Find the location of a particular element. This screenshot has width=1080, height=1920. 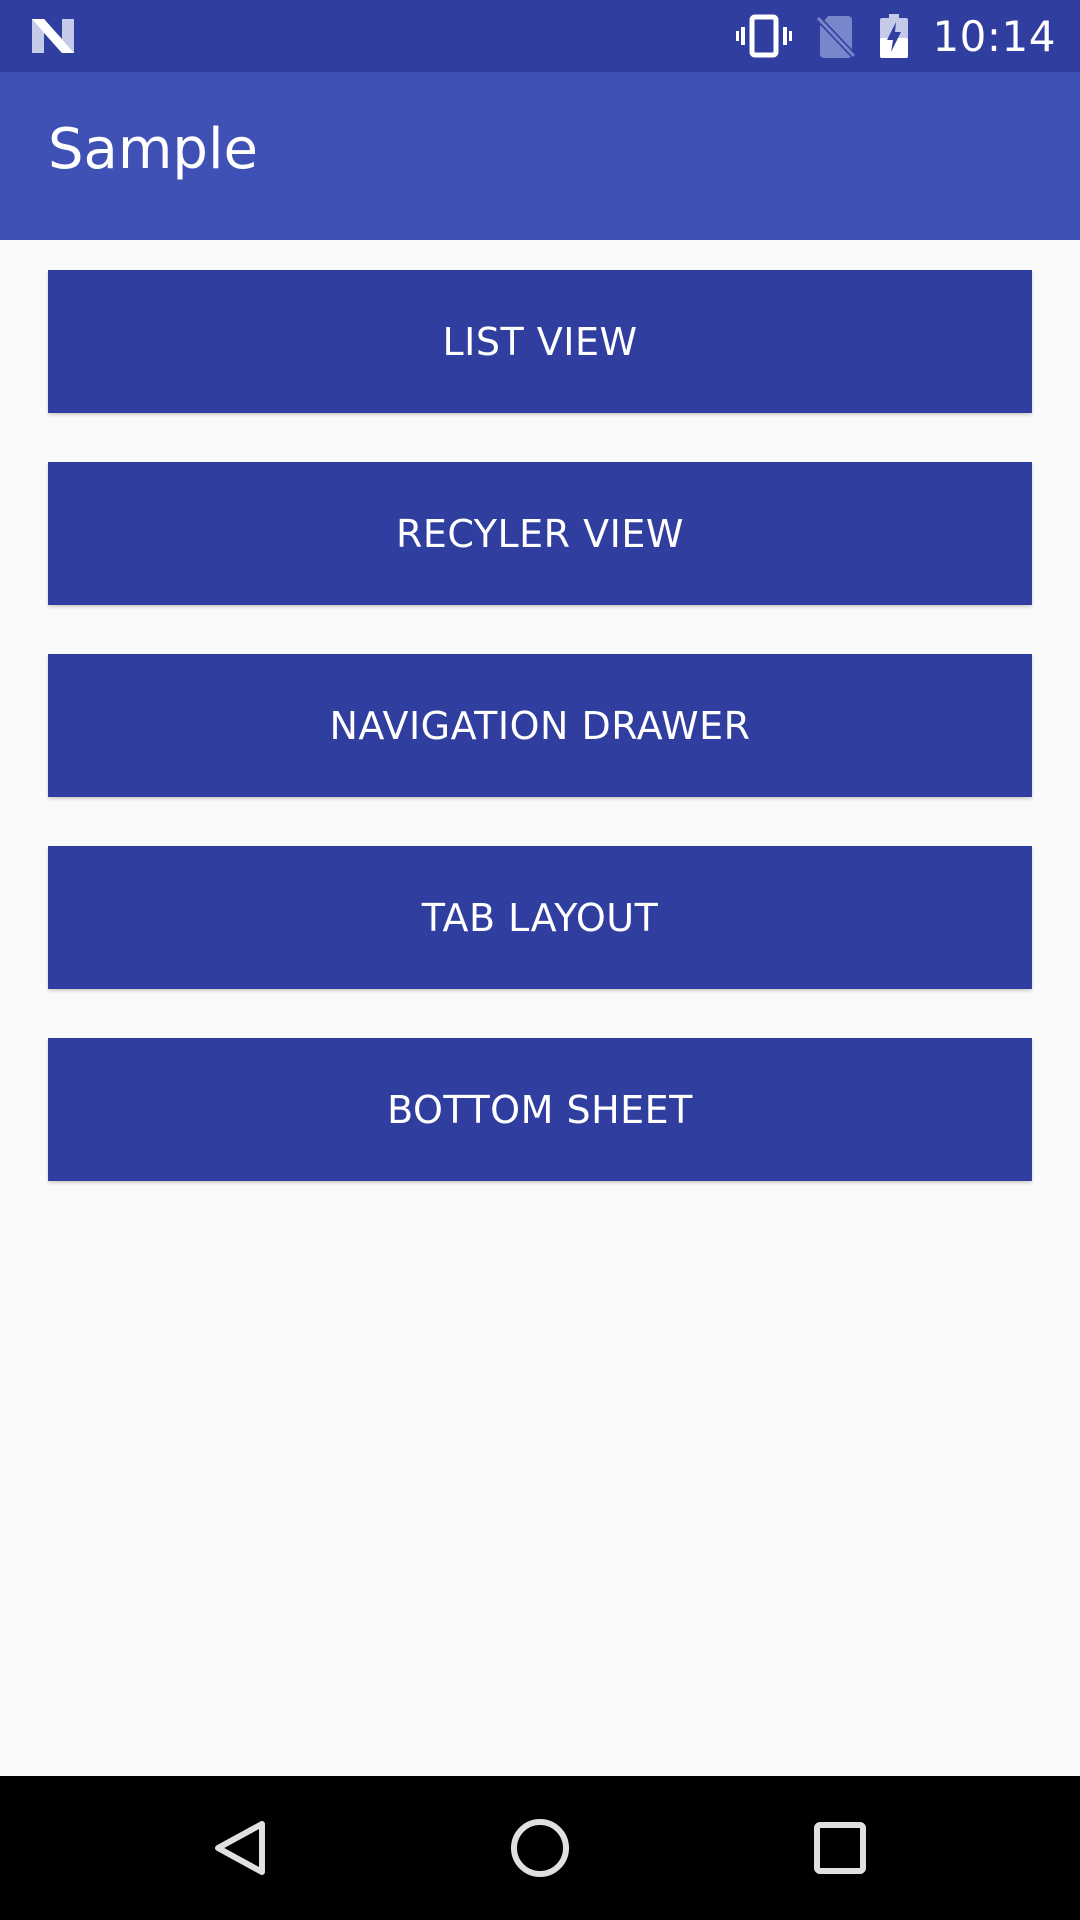

battery-charging-icon is located at coordinates (894, 36).